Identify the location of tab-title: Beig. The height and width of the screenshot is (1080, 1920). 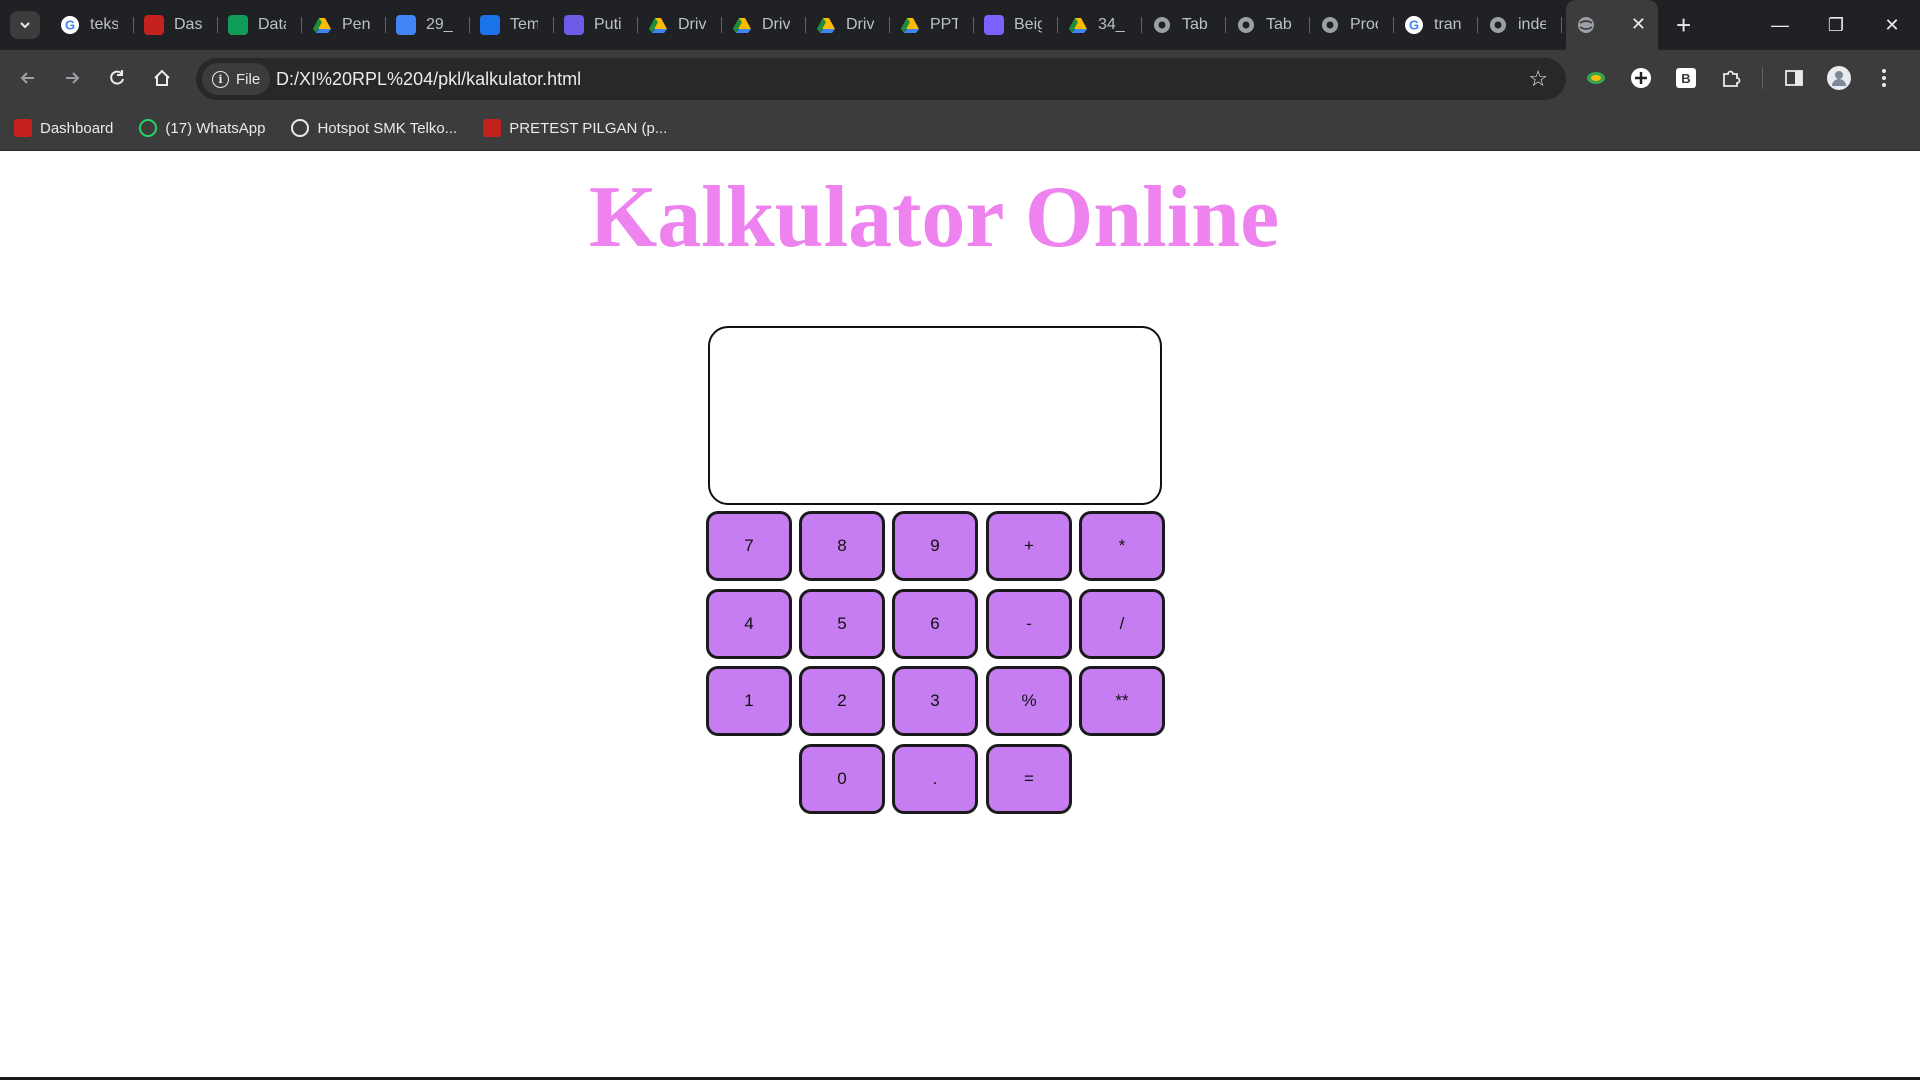
(1028, 24).